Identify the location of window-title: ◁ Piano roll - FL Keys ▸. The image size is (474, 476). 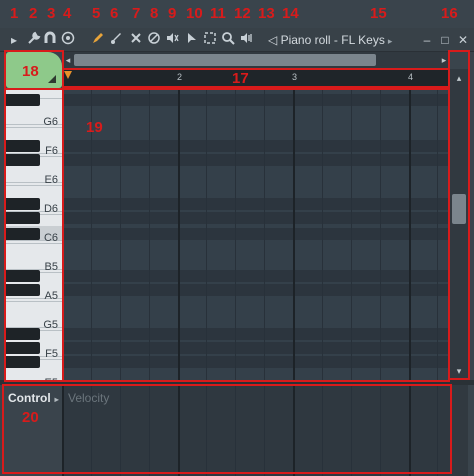
(330, 40).